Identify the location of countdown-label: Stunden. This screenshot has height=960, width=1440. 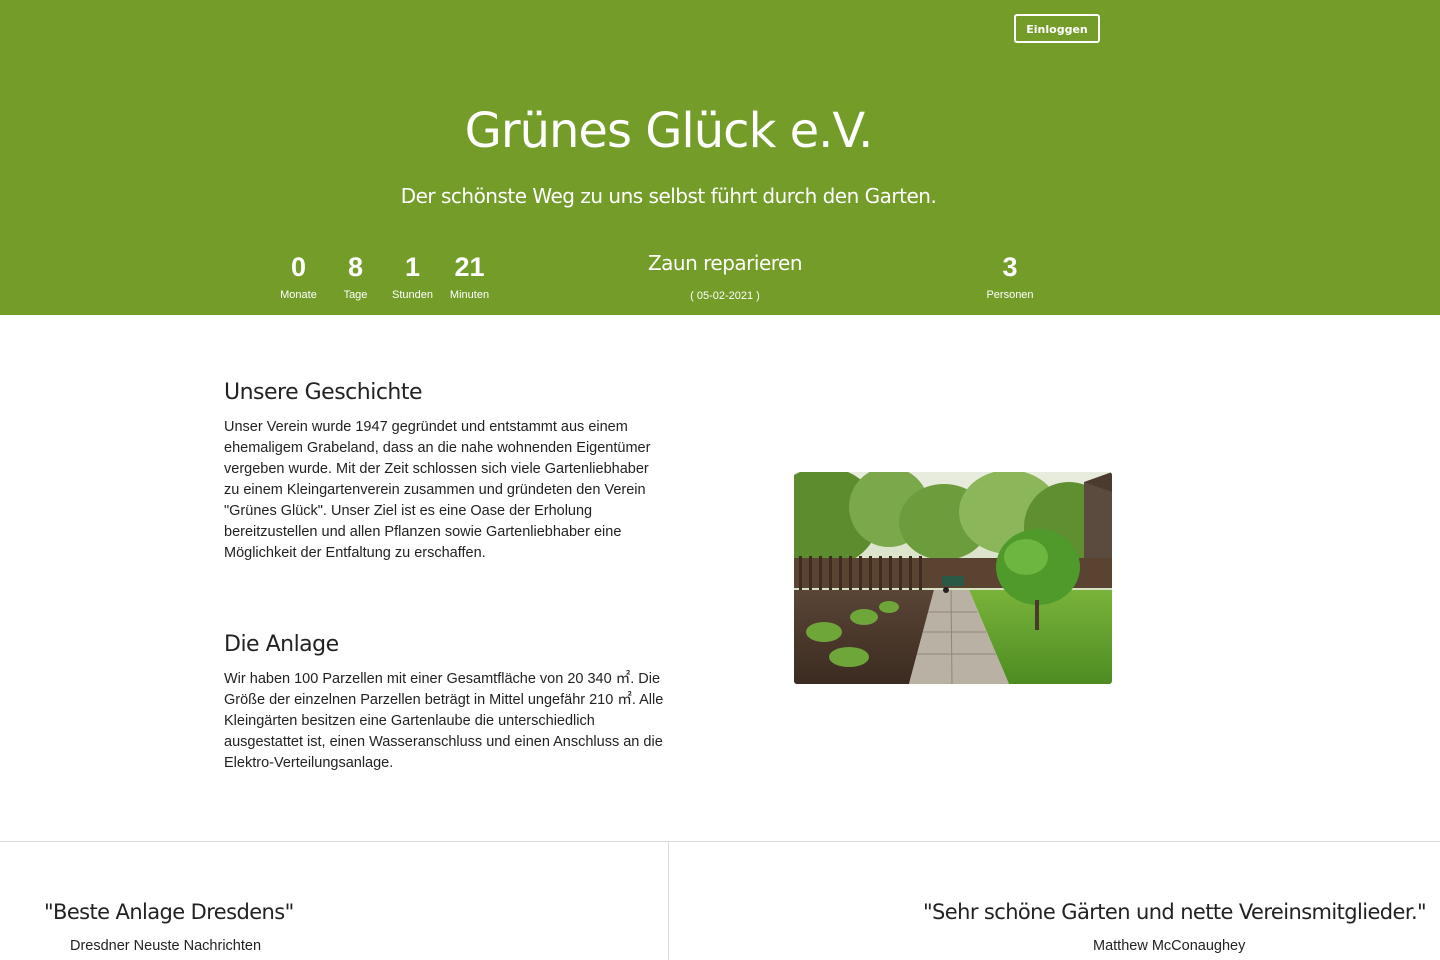
(412, 295).